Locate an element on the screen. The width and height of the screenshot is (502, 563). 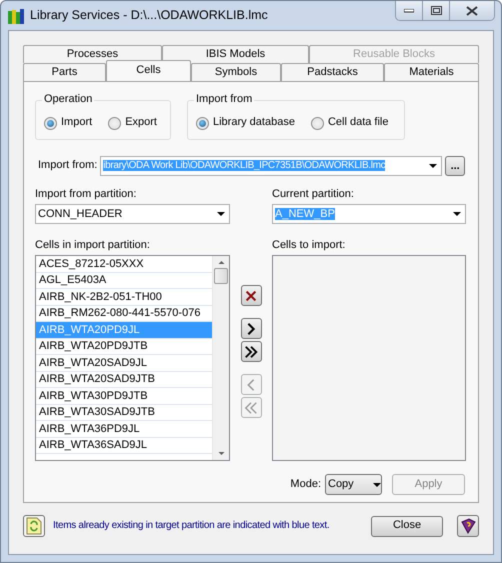
group-title: Import from is located at coordinates (224, 99).